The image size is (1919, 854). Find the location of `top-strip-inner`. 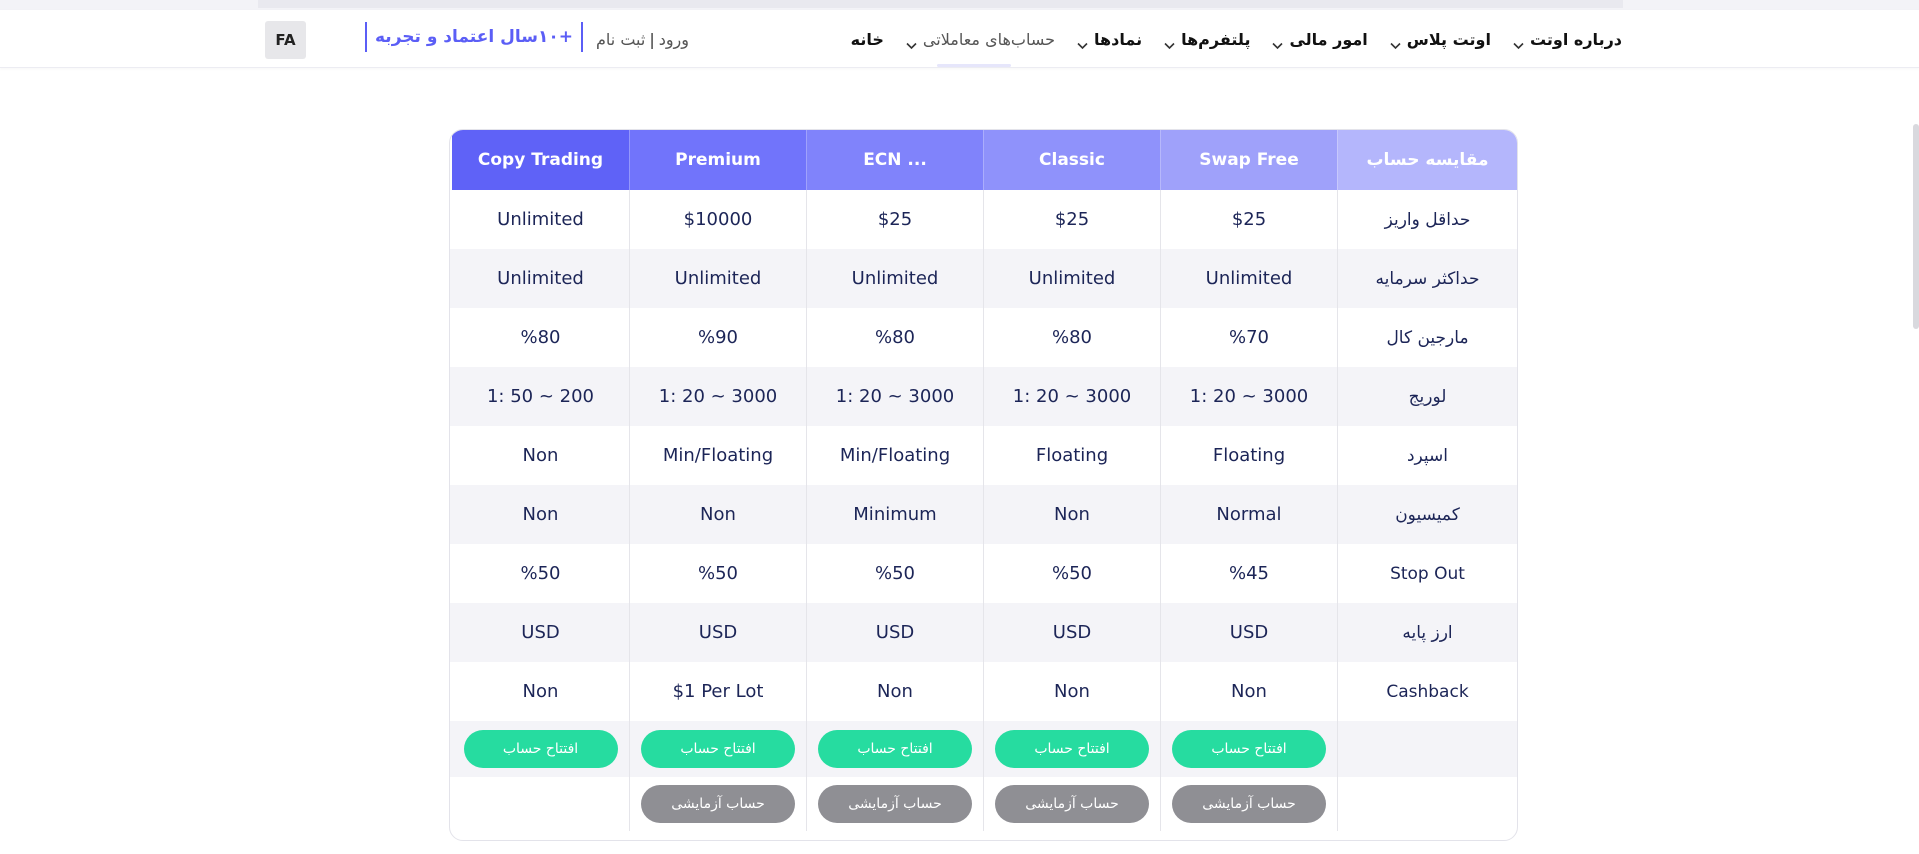

top-strip-inner is located at coordinates (940, 4).